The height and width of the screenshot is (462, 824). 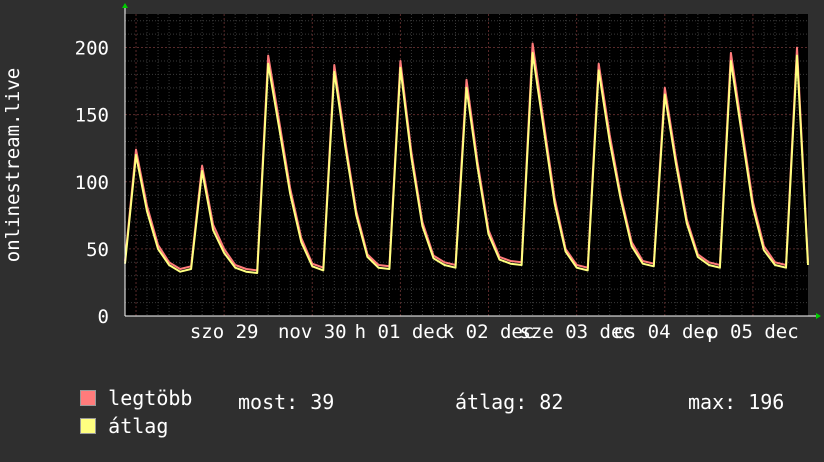 I want to click on x-axis-arrow, so click(x=818, y=316).